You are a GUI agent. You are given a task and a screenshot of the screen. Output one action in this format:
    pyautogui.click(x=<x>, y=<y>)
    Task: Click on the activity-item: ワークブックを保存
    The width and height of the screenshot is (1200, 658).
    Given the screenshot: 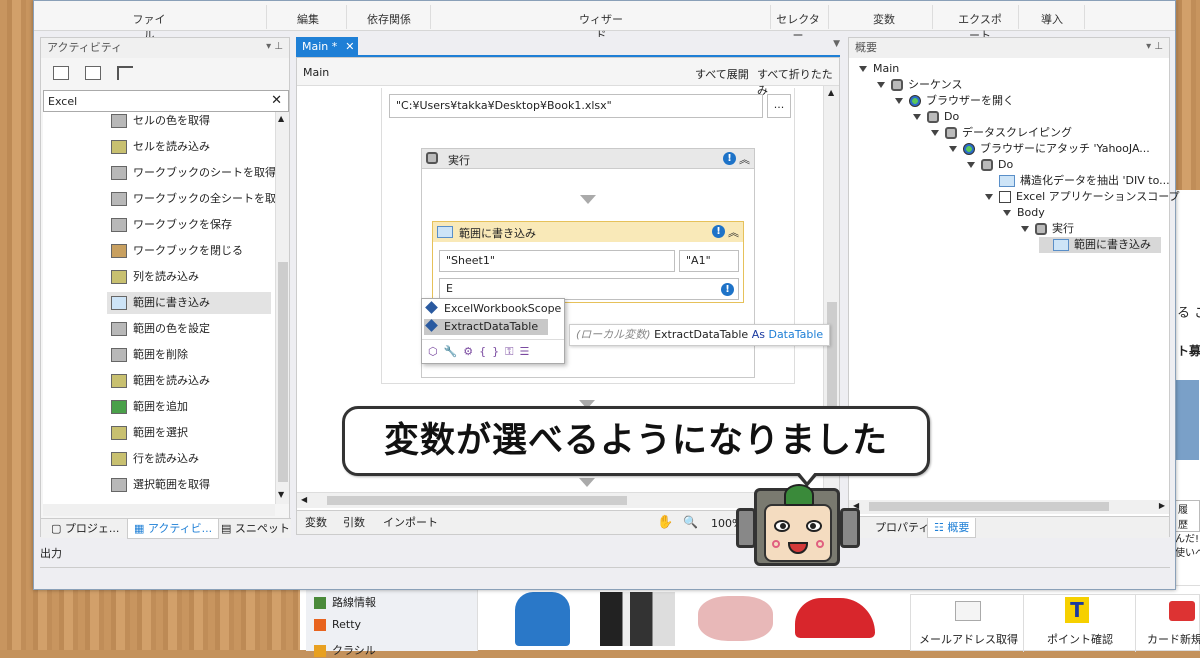 What is the action you would take?
    pyautogui.click(x=189, y=225)
    